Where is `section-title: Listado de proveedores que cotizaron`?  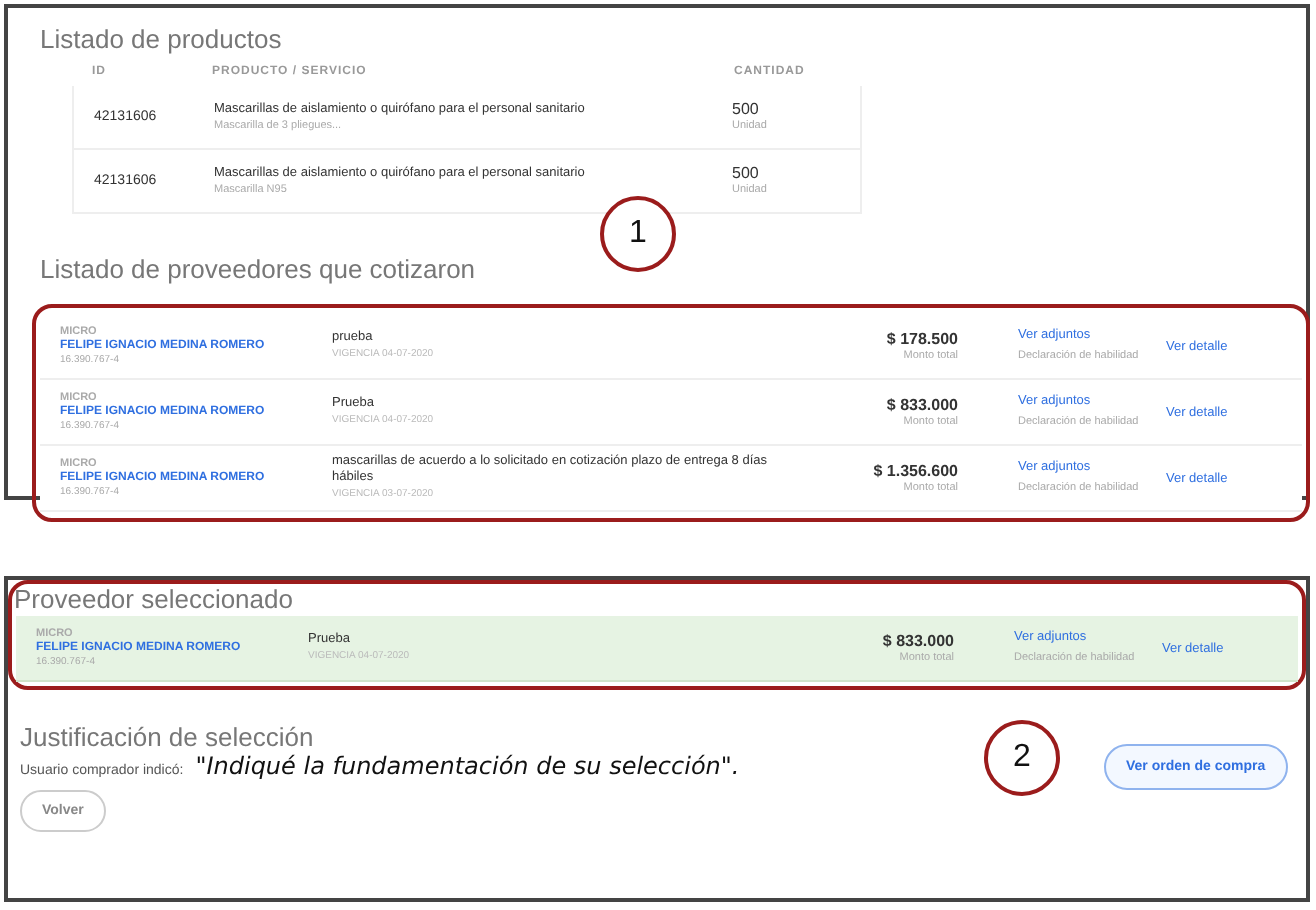
section-title: Listado de proveedores que cotizaron is located at coordinates (259, 269).